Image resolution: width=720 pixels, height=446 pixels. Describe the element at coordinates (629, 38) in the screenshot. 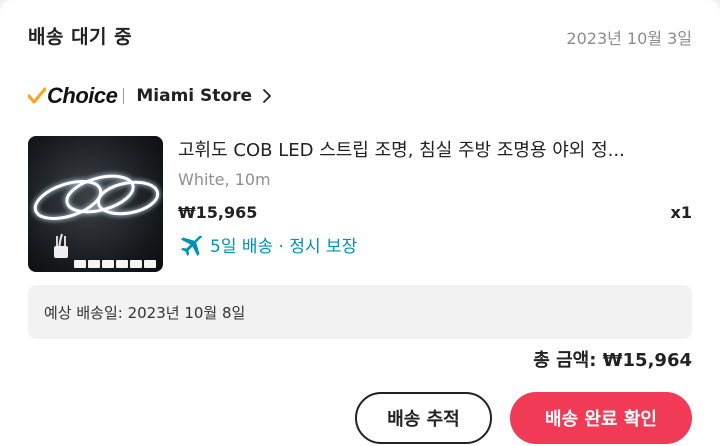

I see `order-date: 2023년 10월 3일` at that location.